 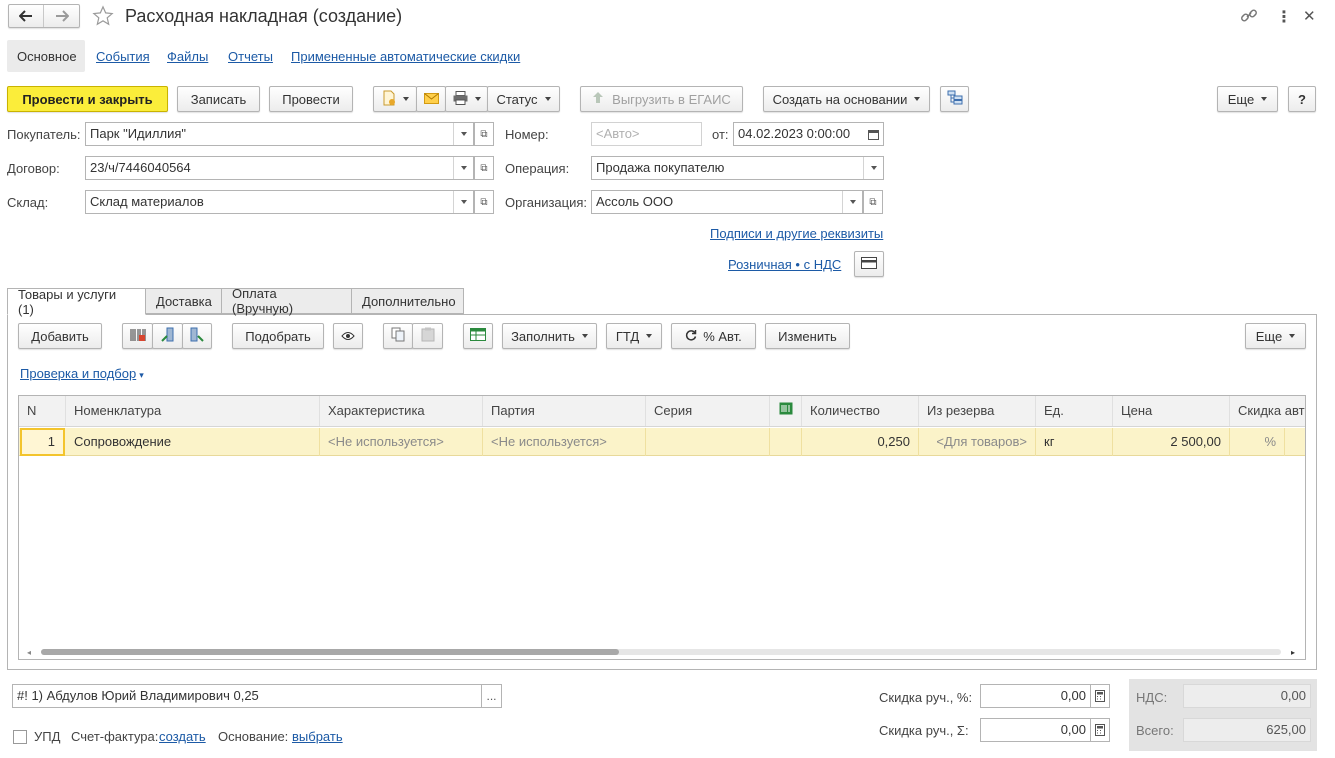 What do you see at coordinates (1267, 411) in the screenshot?
I see `col-auto-discount: Скидка авт` at bounding box center [1267, 411].